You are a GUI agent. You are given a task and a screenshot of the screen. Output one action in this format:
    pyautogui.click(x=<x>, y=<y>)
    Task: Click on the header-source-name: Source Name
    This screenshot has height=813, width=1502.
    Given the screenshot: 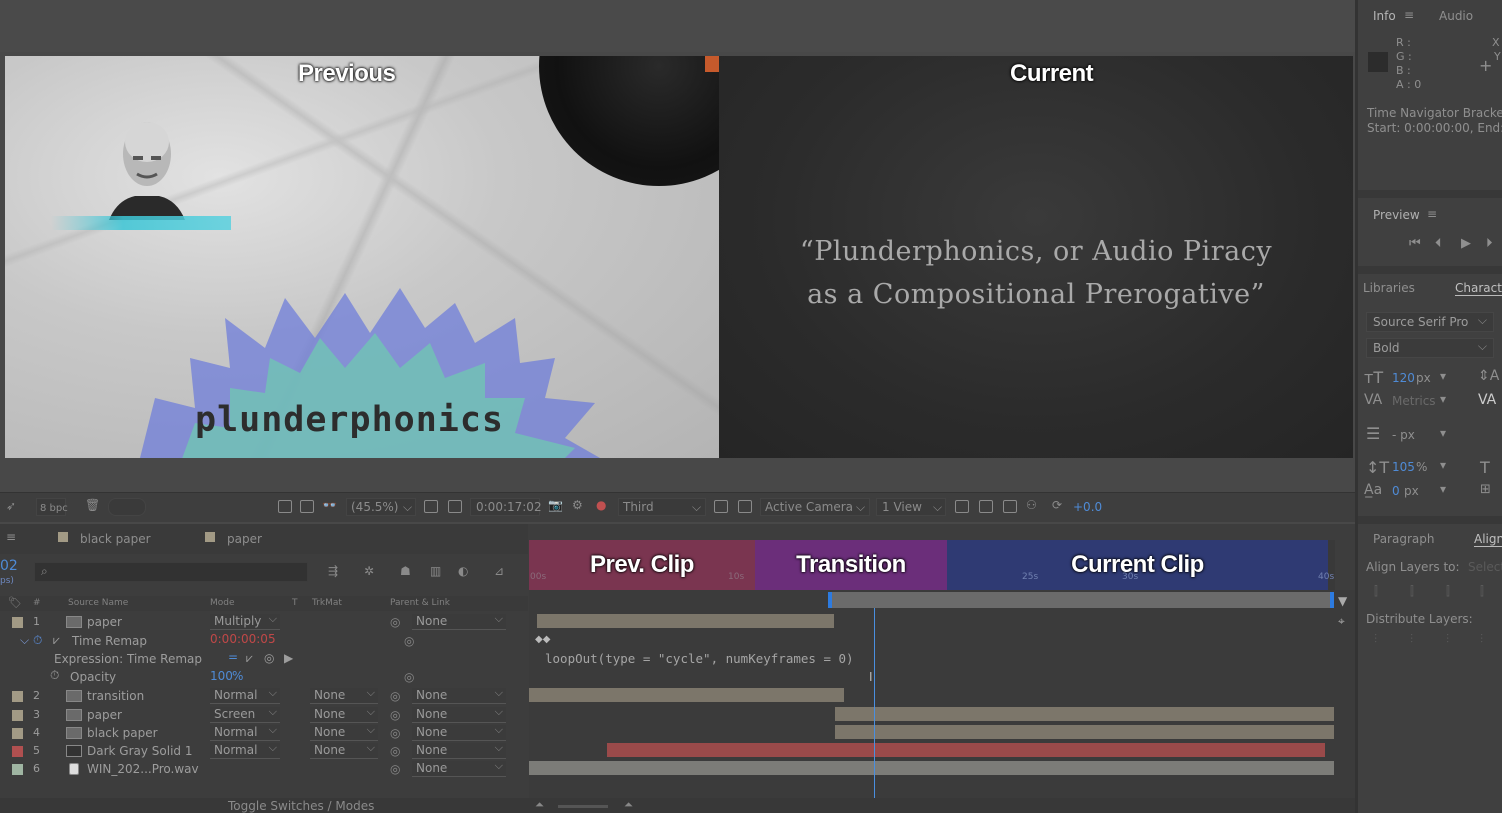 What is the action you would take?
    pyautogui.click(x=98, y=603)
    